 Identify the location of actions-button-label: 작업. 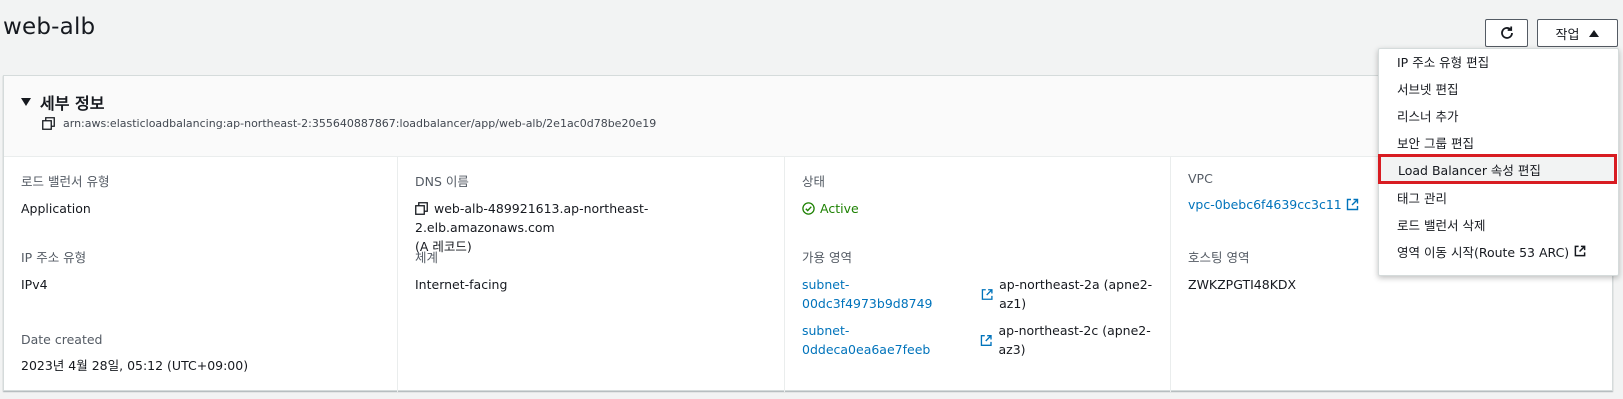
(1567, 35).